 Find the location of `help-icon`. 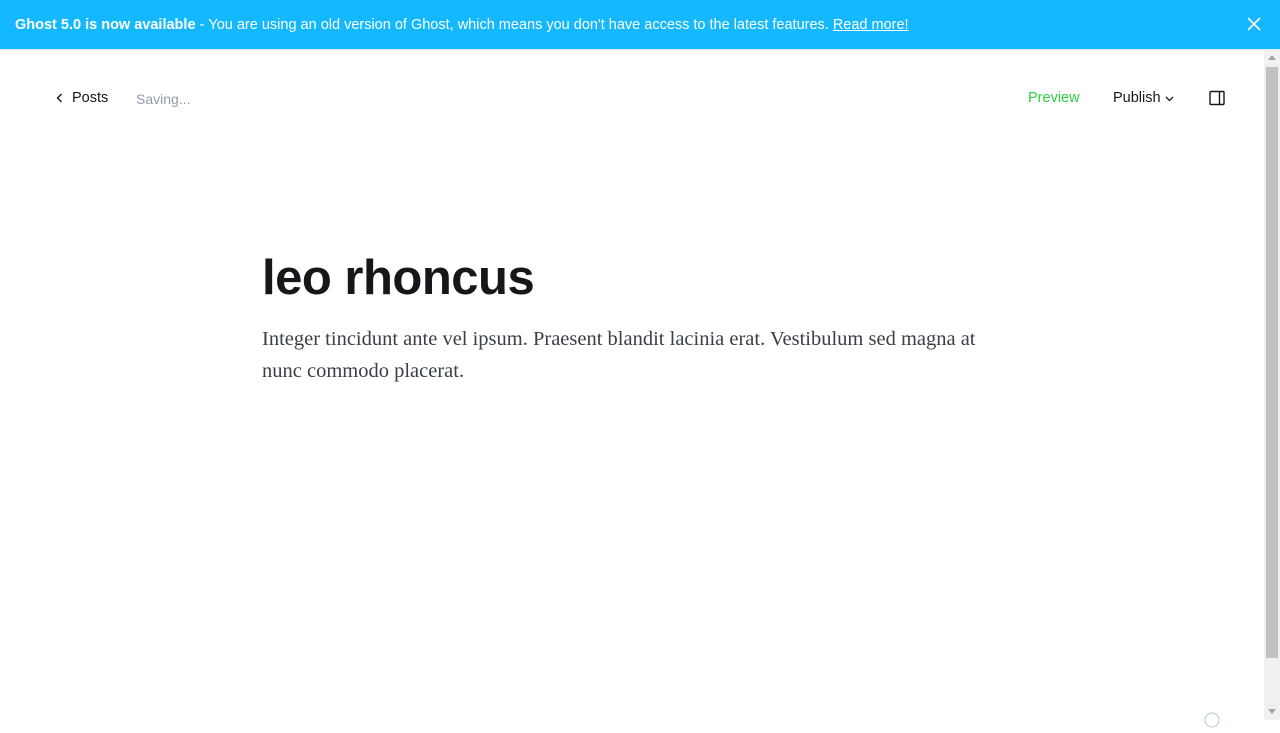

help-icon is located at coordinates (1212, 720).